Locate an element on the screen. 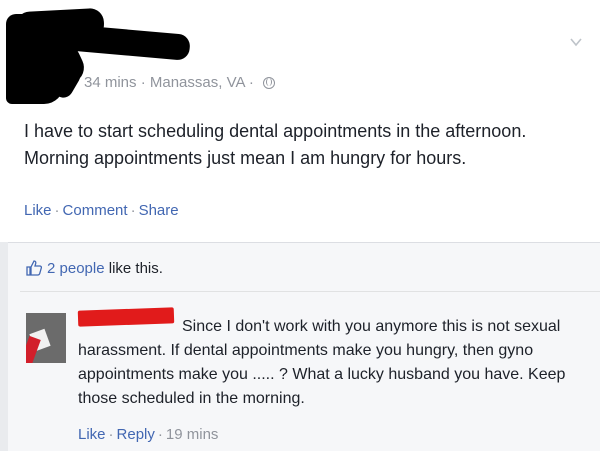  likes-rest: like this. is located at coordinates (135, 268).